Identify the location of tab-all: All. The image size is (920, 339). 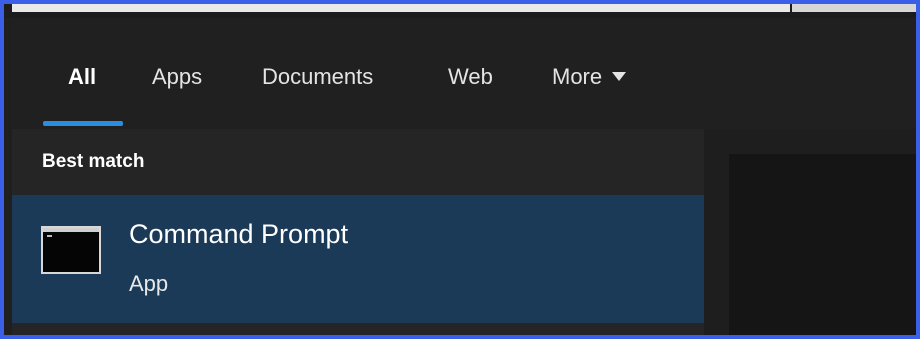
(82, 77).